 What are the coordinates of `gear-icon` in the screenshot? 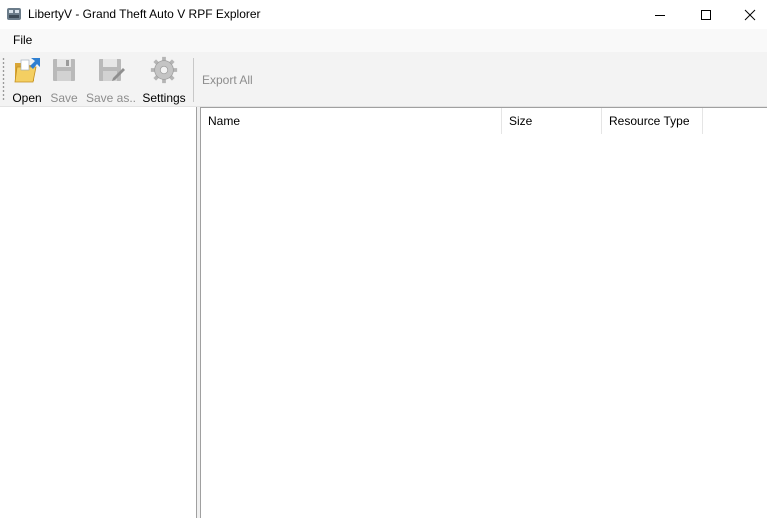 It's located at (164, 70).